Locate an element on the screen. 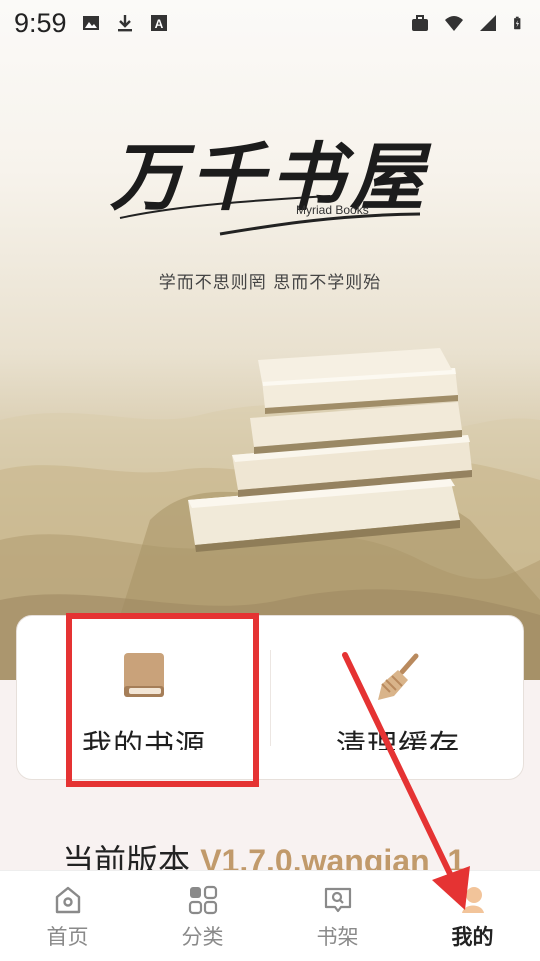  nav-item-profile: 我的 is located at coordinates (472, 916).